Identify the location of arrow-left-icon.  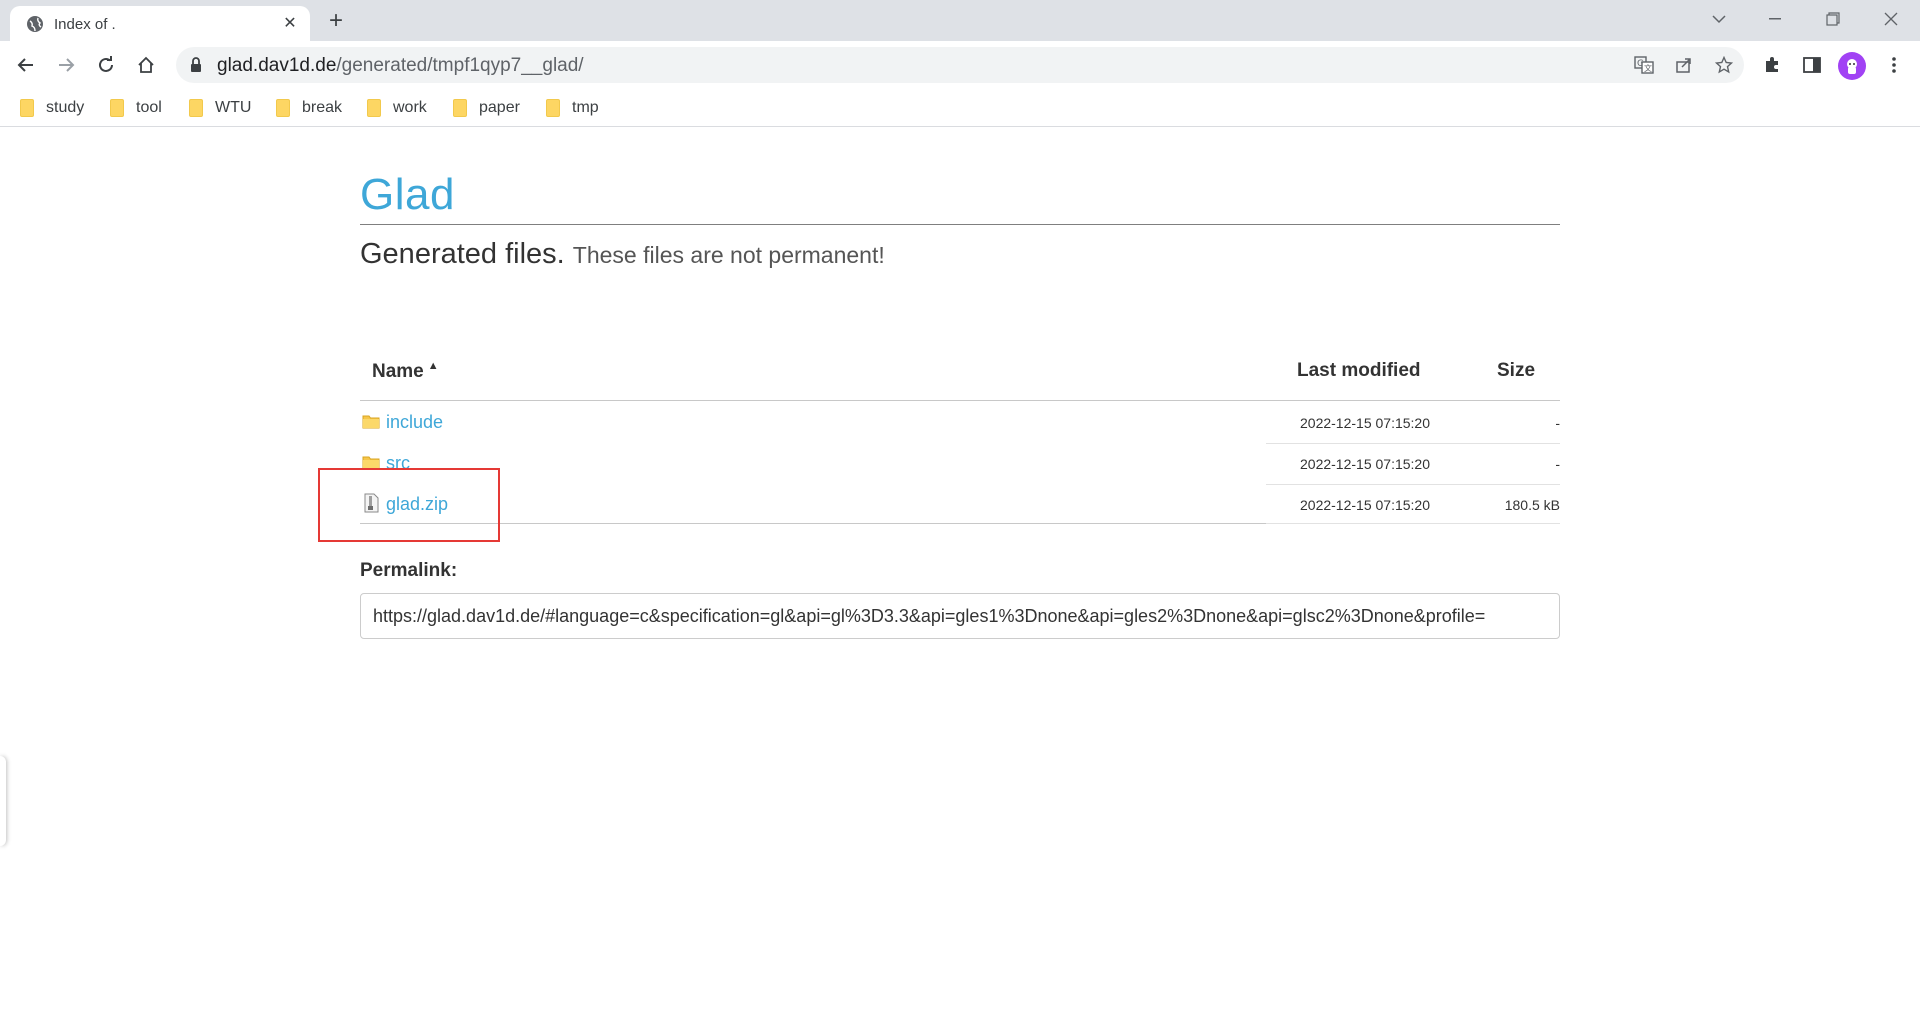
(25, 65).